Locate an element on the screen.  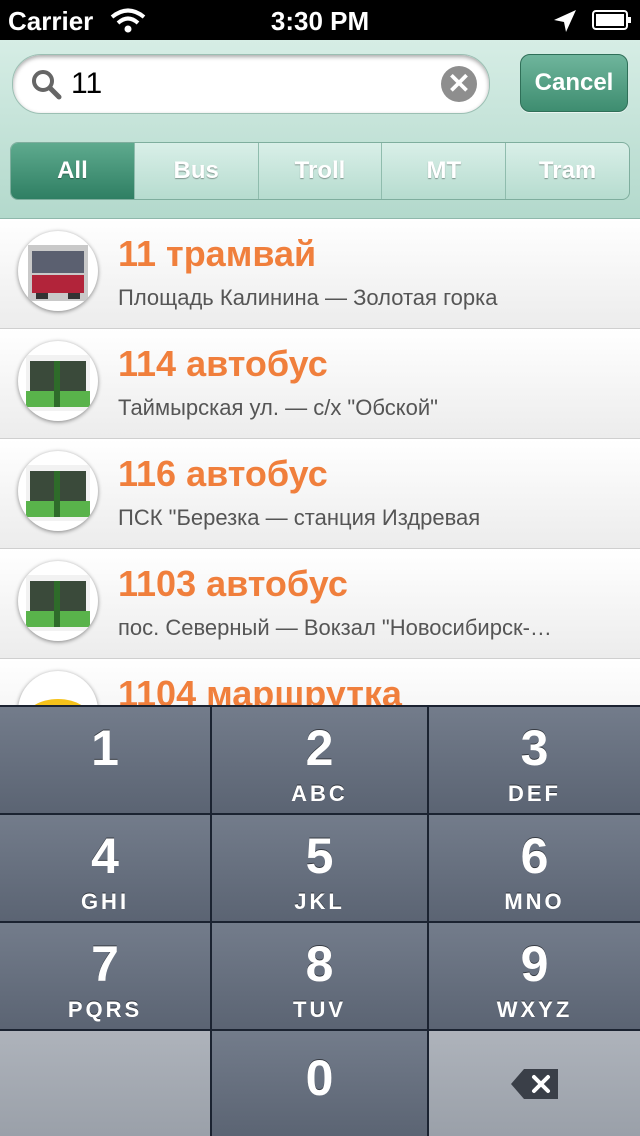
route-subtitle: Площадь Калинина — Золотая горка is located at coordinates (308, 297).